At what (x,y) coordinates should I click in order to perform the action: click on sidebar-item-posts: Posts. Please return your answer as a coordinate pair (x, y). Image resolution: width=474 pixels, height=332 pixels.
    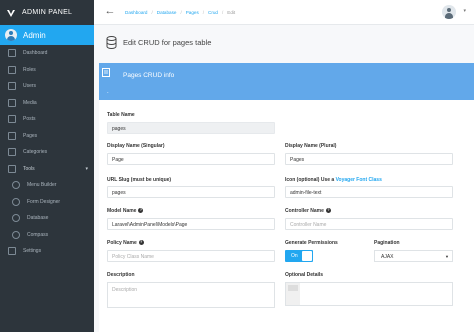
    Looking at the image, I should click on (47, 119).